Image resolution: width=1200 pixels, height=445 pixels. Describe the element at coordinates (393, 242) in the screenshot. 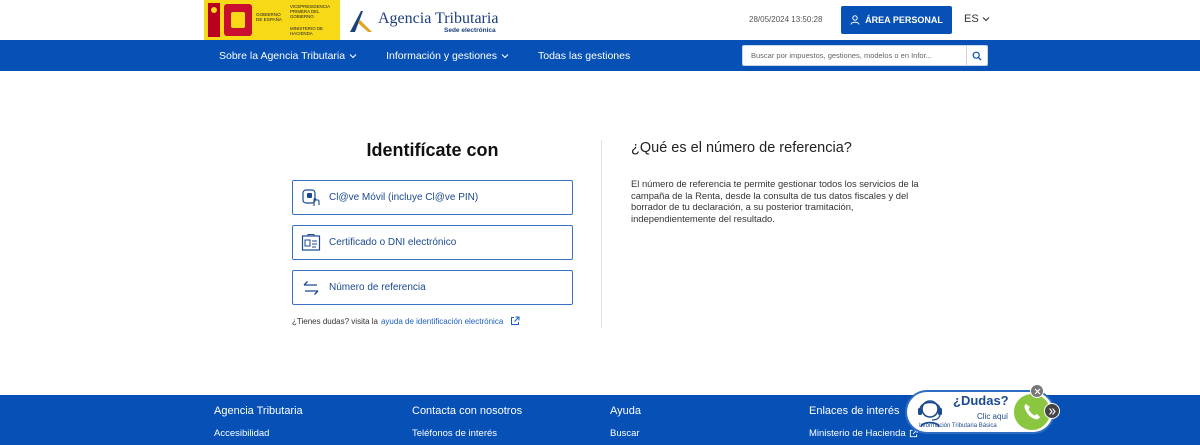

I see `certificado-dni-label: Certificado o DNI electrónico` at that location.